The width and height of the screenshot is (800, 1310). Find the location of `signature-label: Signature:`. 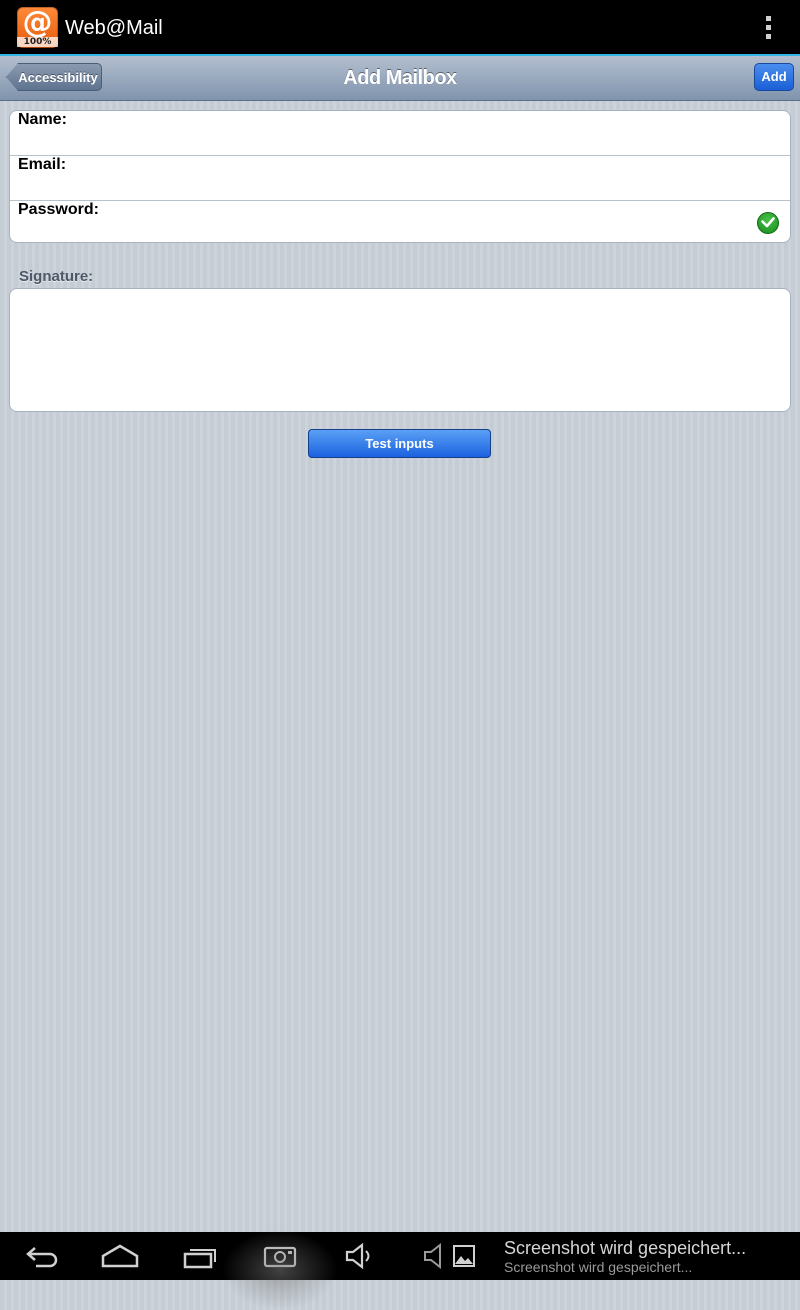

signature-label: Signature: is located at coordinates (56, 276).